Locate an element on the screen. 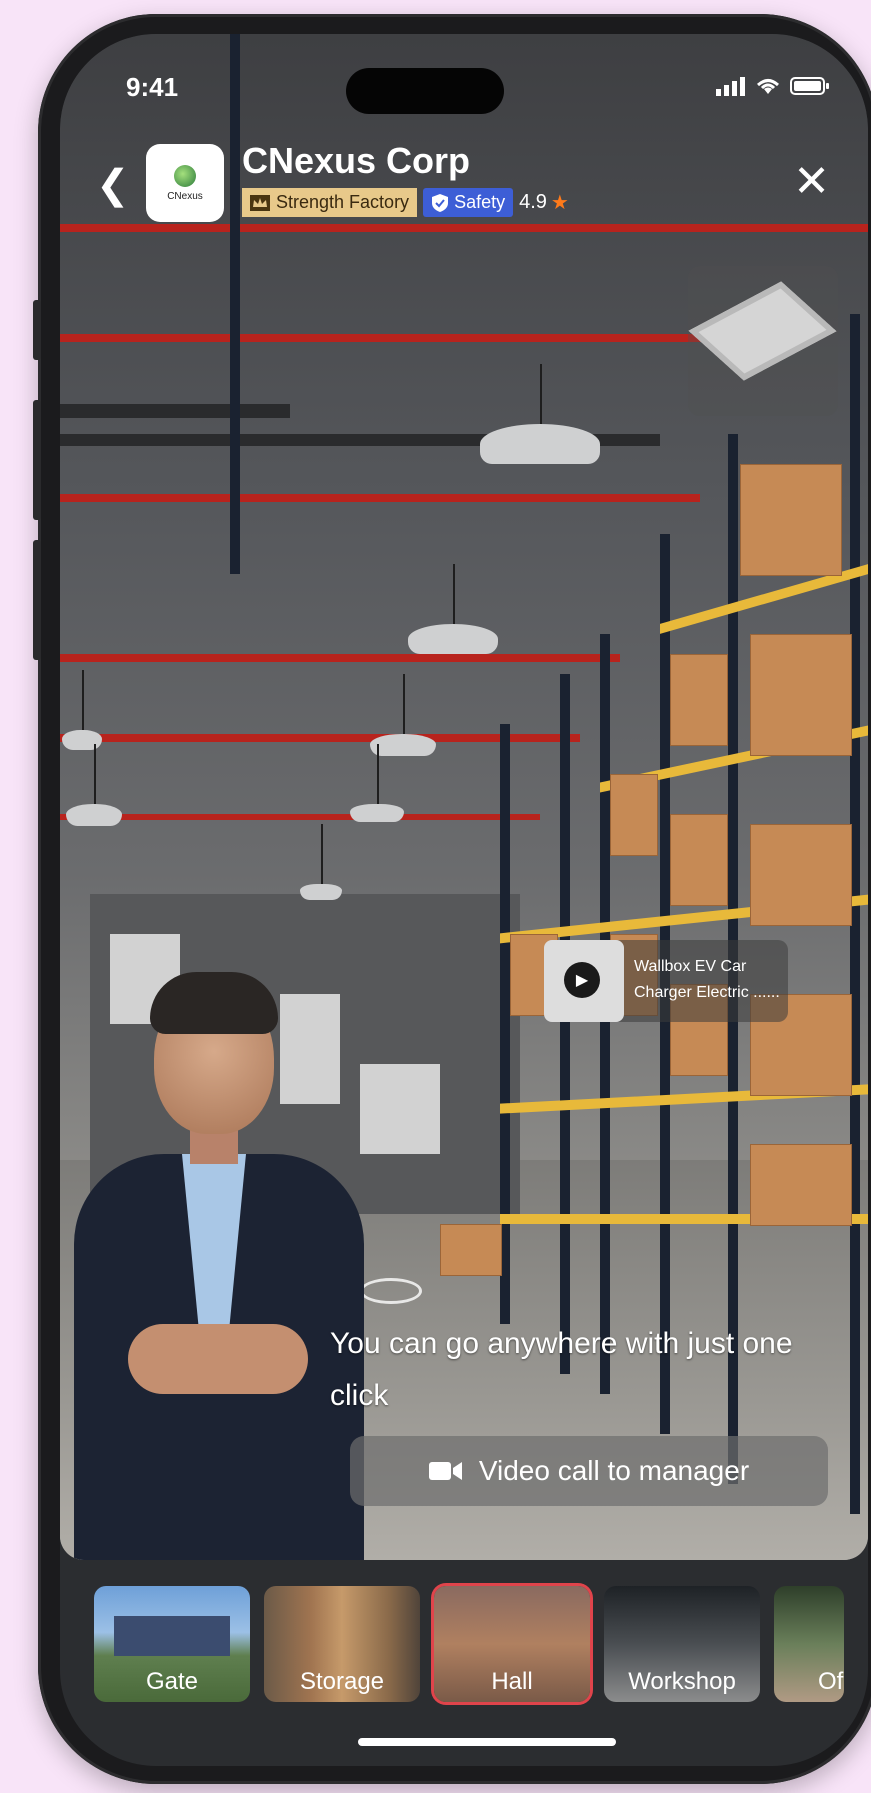 The width and height of the screenshot is (871, 1793). tab-gate: Gate is located at coordinates (172, 1644).